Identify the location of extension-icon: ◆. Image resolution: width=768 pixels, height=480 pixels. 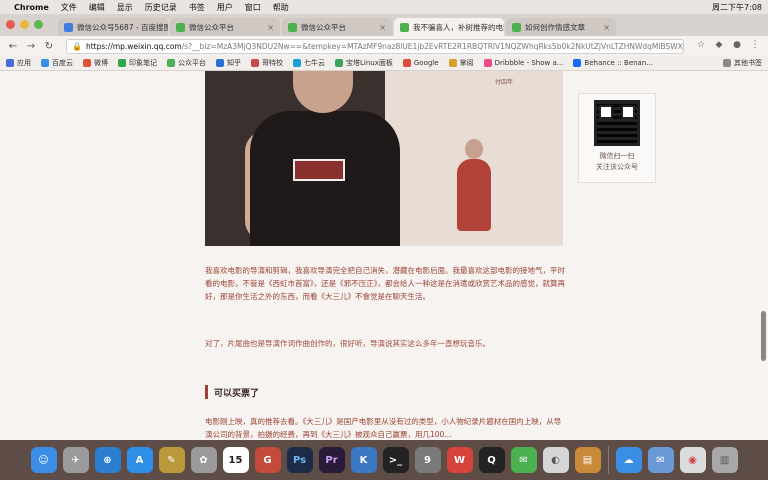
(719, 46).